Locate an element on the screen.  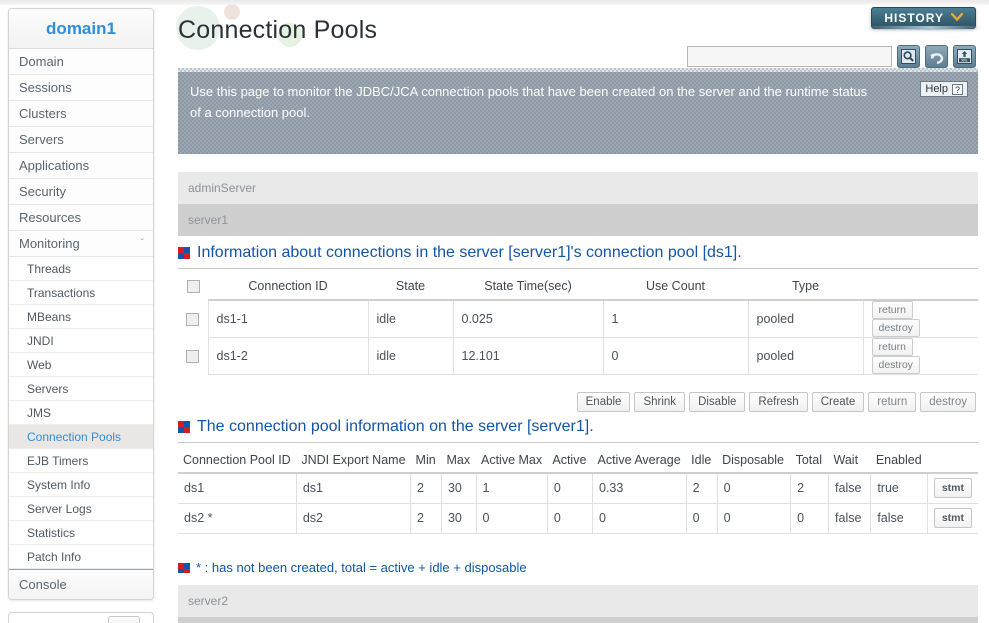
cell-pool-actions: stmt is located at coordinates (952, 488).